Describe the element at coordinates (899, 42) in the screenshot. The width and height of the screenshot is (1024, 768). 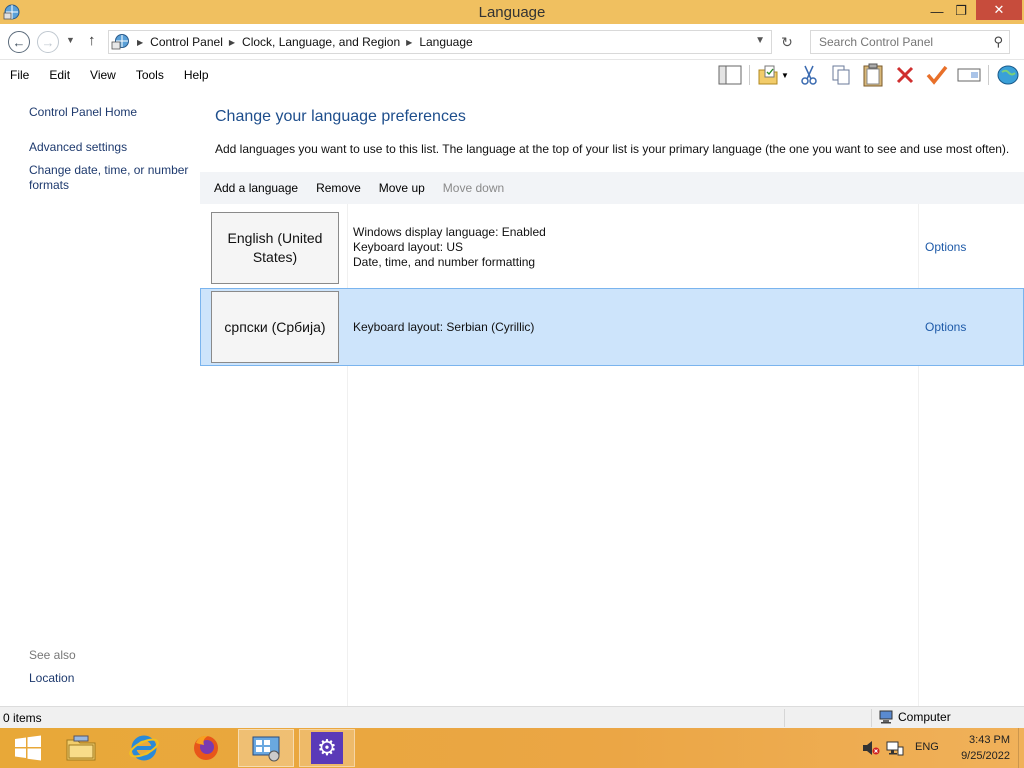
I see `search-input` at that location.